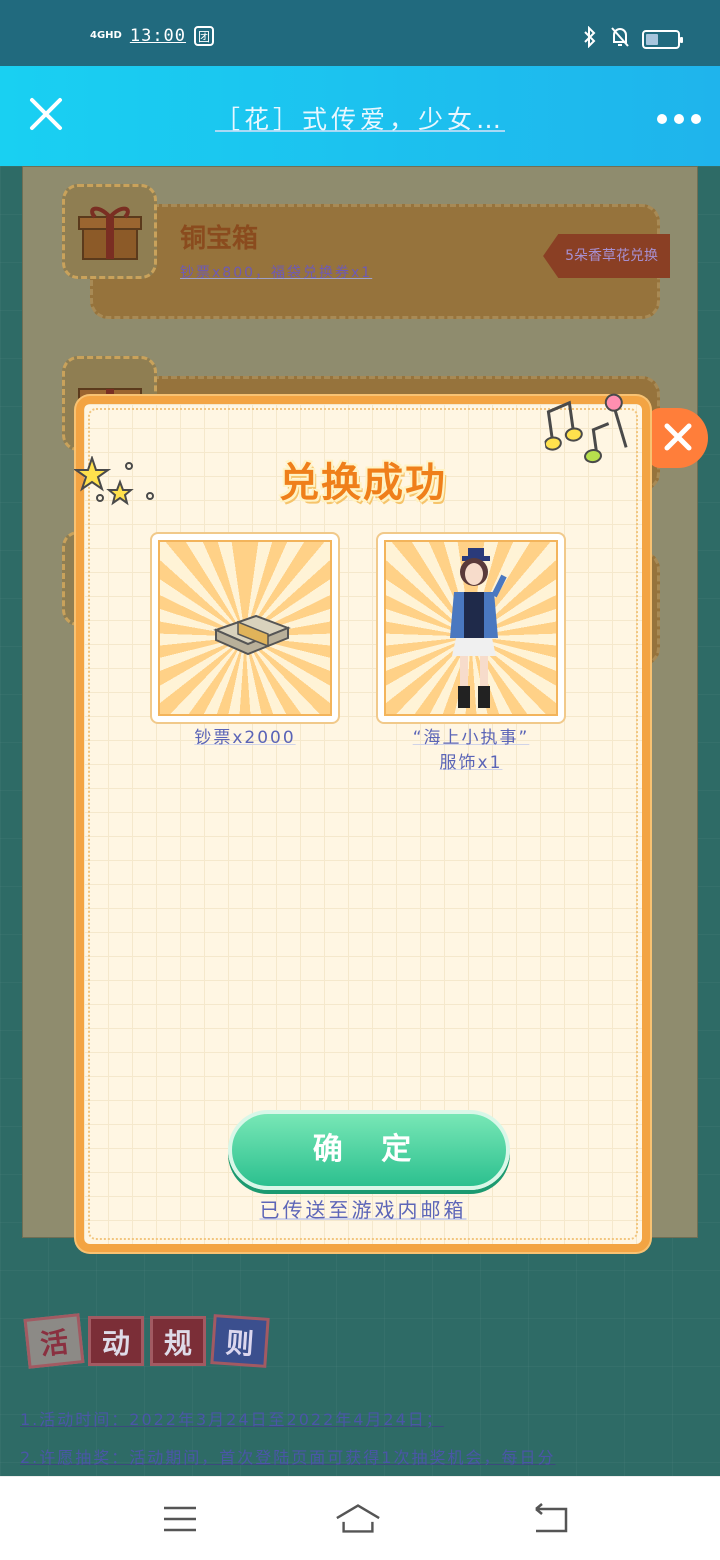 This screenshot has width=720, height=1560. What do you see at coordinates (679, 119) in the screenshot?
I see `more-dots-icon` at bounding box center [679, 119].